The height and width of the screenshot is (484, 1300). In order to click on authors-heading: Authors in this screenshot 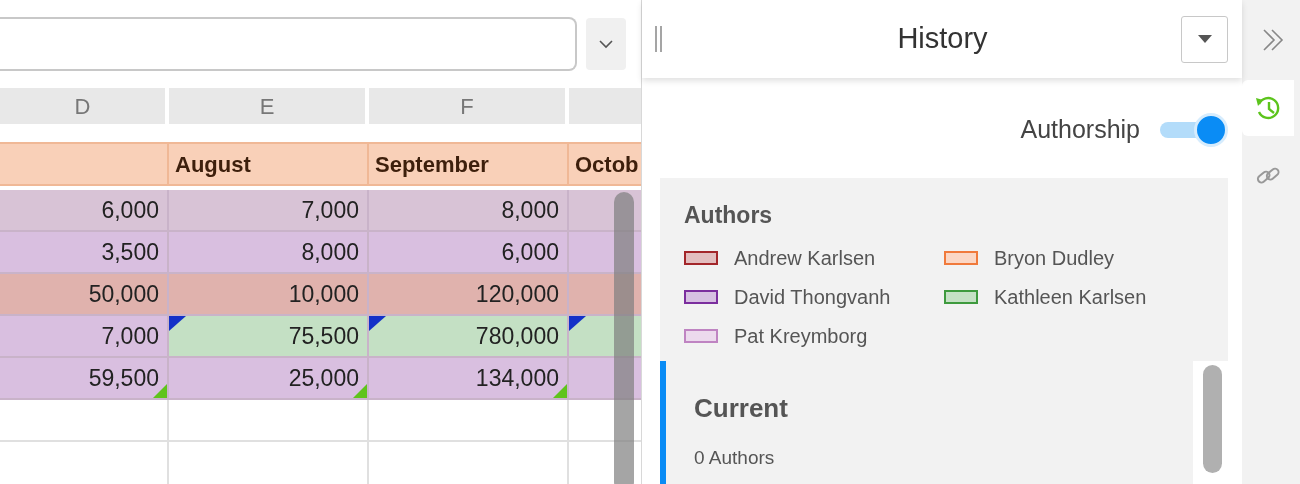, I will do `click(729, 215)`.